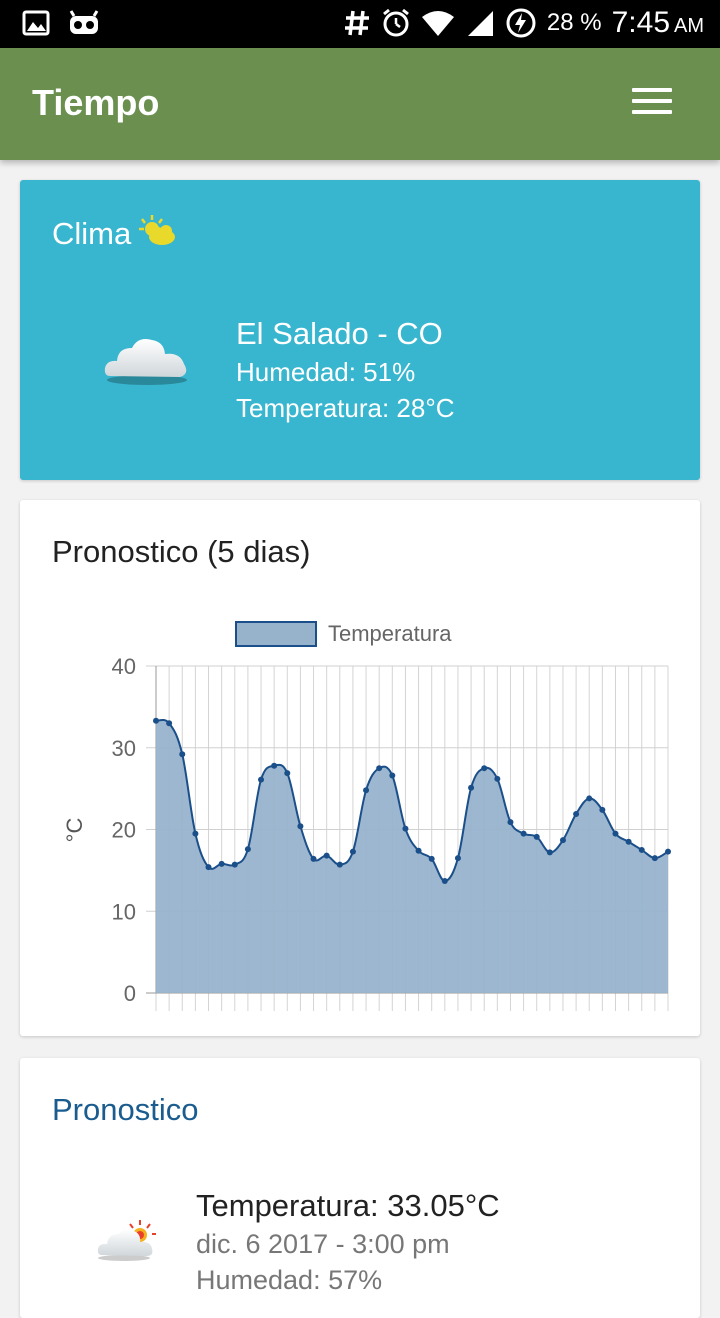 The width and height of the screenshot is (720, 1318). Describe the element at coordinates (437, 23) in the screenshot. I see `wifi-icon` at that location.